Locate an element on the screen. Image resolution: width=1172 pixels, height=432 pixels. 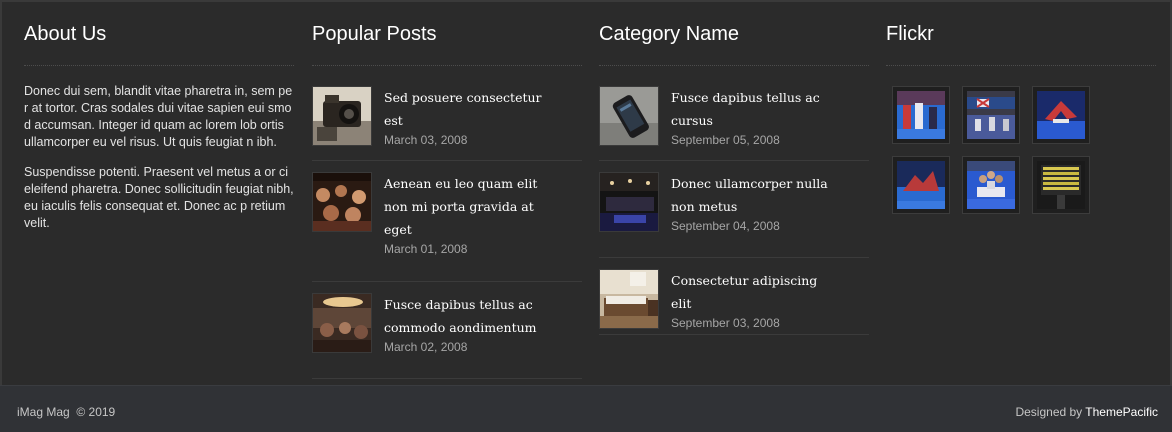
flickr-title: Flickr is located at coordinates (1021, 34).